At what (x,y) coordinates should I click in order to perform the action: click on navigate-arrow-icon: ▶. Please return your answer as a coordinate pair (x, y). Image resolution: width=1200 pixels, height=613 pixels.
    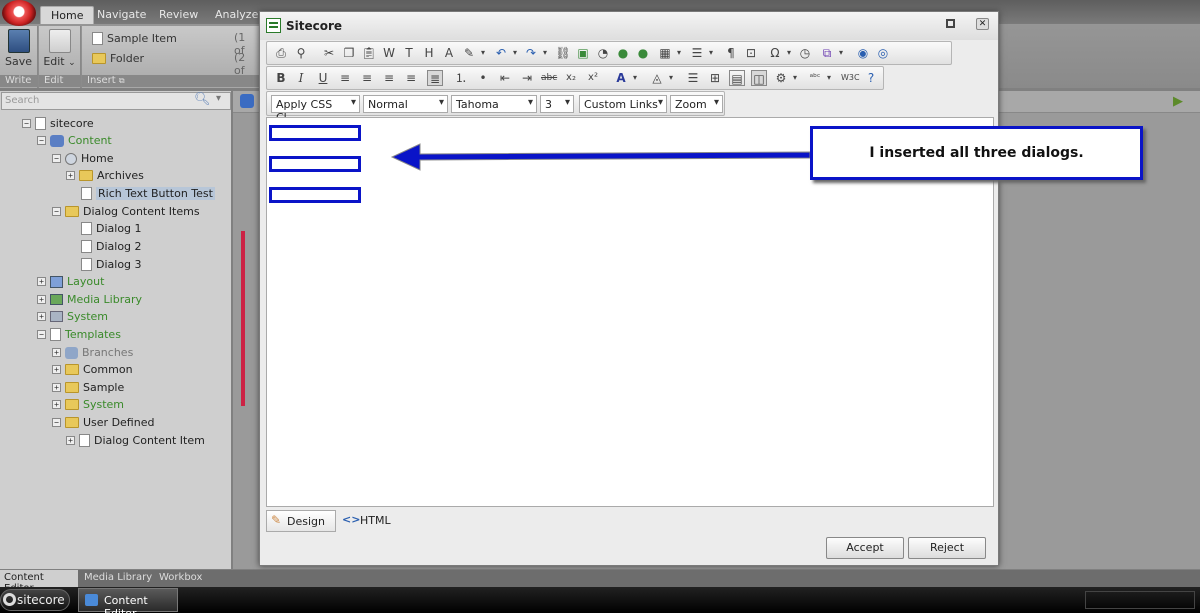
    Looking at the image, I should click on (1181, 101).